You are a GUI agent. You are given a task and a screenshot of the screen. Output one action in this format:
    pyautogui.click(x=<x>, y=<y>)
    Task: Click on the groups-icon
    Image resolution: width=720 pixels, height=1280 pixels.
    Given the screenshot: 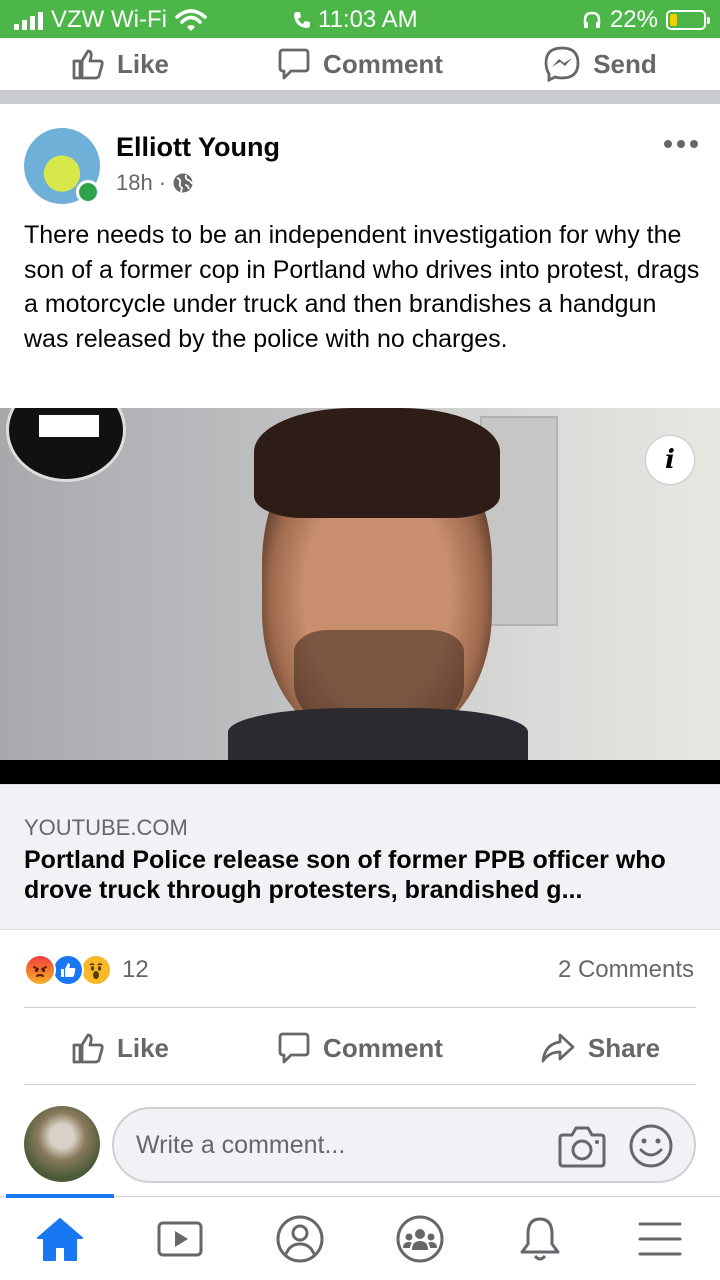 What is the action you would take?
    pyautogui.click(x=420, y=1239)
    